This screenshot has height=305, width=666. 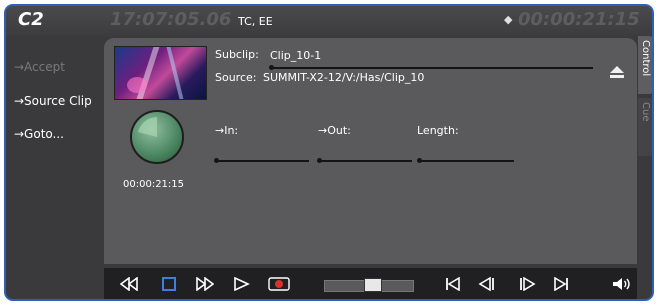 I want to click on source-label: Source:, so click(x=236, y=77).